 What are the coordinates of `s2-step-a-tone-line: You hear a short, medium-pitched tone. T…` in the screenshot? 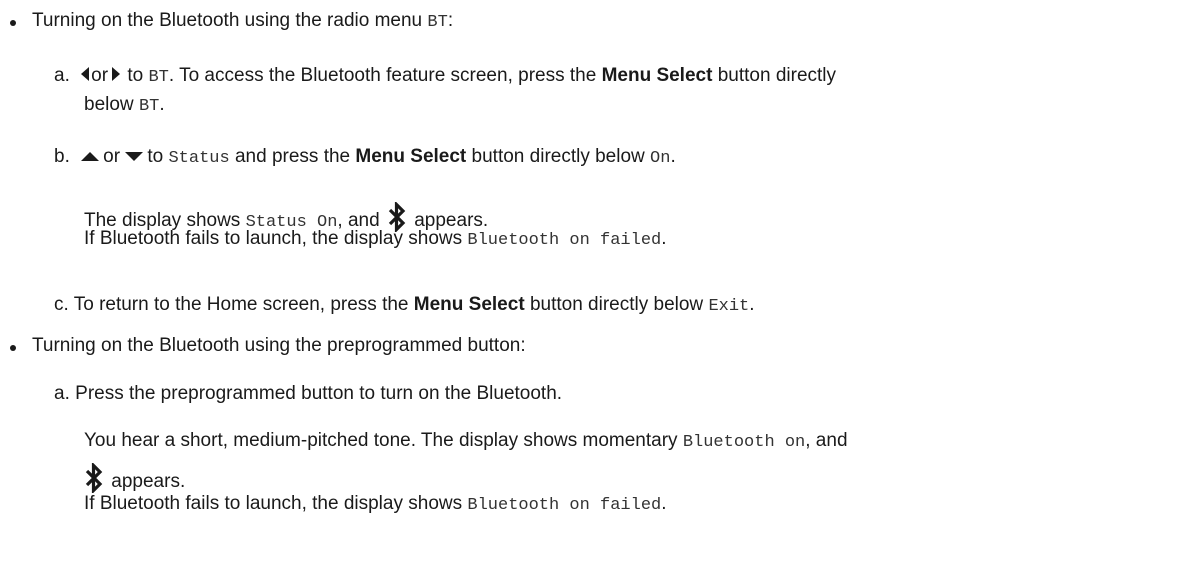 It's located at (466, 442).